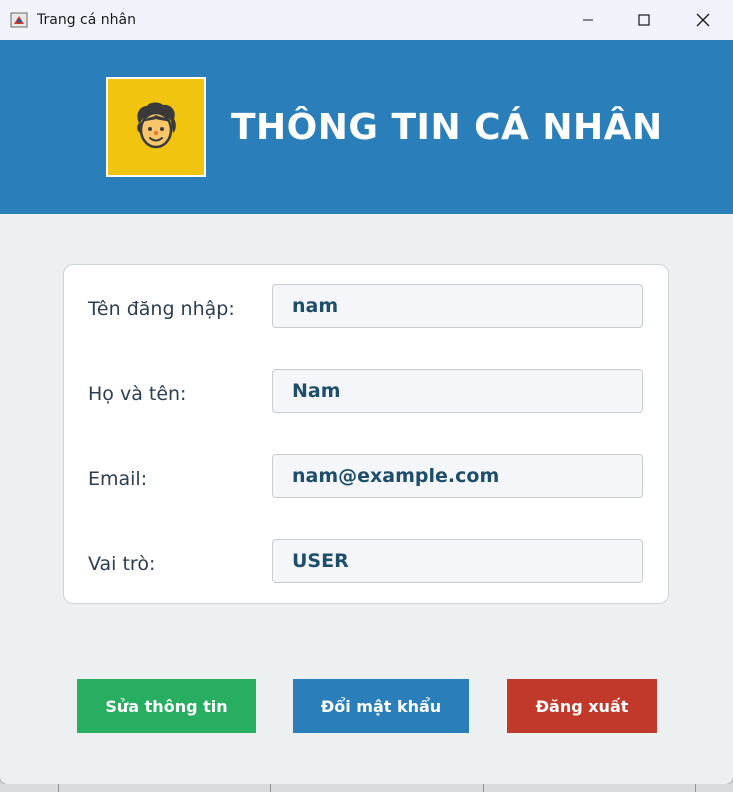  Describe the element at coordinates (118, 479) in the screenshot. I see `email-label: Email:` at that location.